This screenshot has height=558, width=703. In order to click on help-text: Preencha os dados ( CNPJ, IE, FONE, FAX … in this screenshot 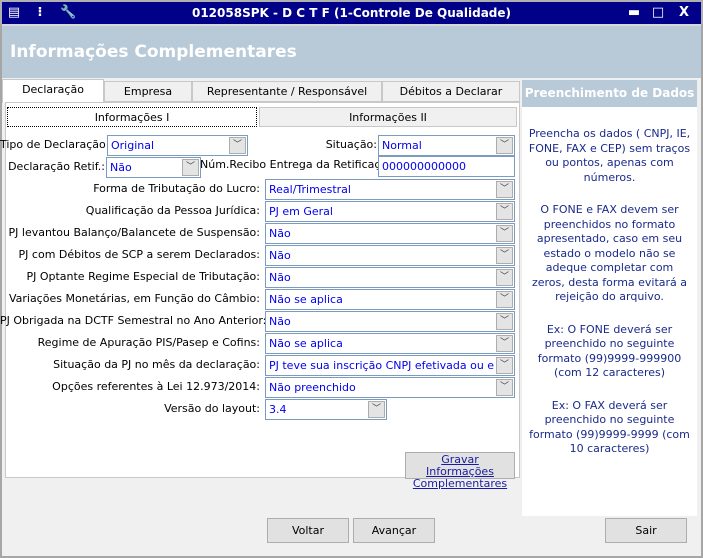, I will do `click(609, 155)`.